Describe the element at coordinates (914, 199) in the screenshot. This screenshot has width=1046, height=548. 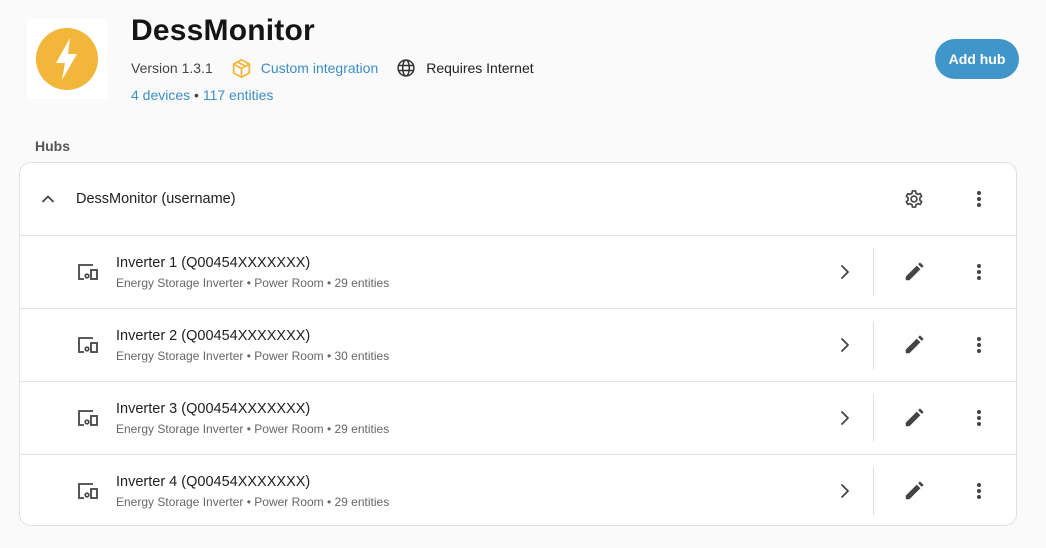
I see `gear-icon` at that location.